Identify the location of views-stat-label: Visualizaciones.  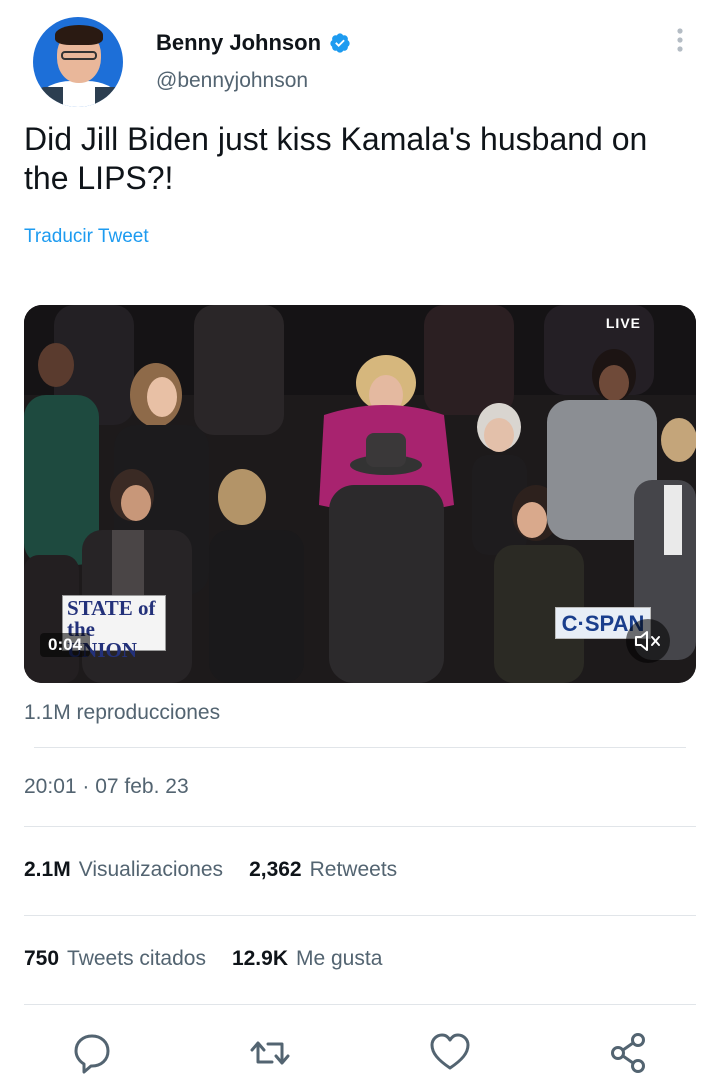
(151, 869).